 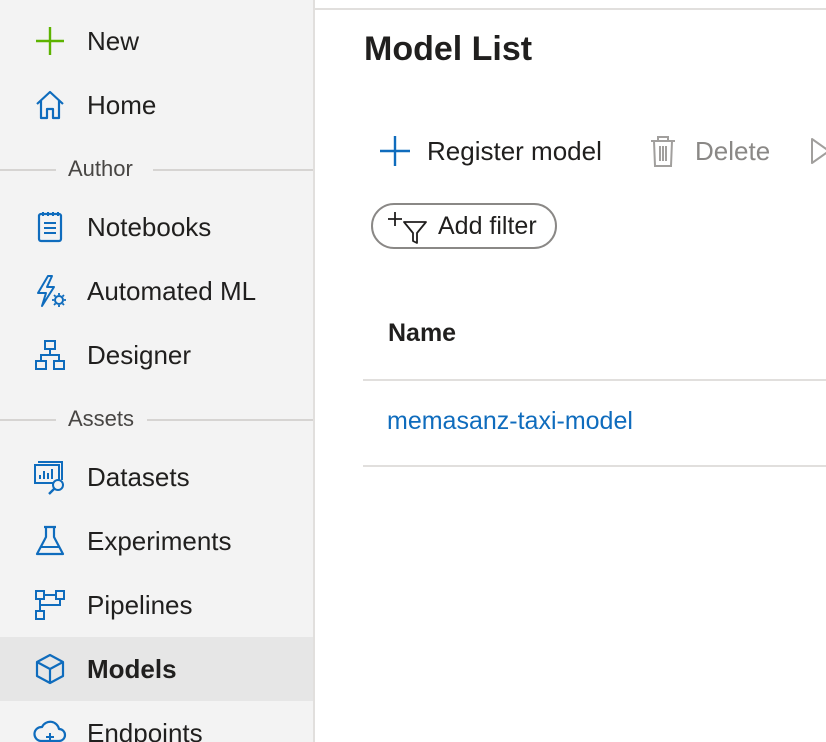 What do you see at coordinates (514, 150) in the screenshot?
I see `register-model-label: Register model` at bounding box center [514, 150].